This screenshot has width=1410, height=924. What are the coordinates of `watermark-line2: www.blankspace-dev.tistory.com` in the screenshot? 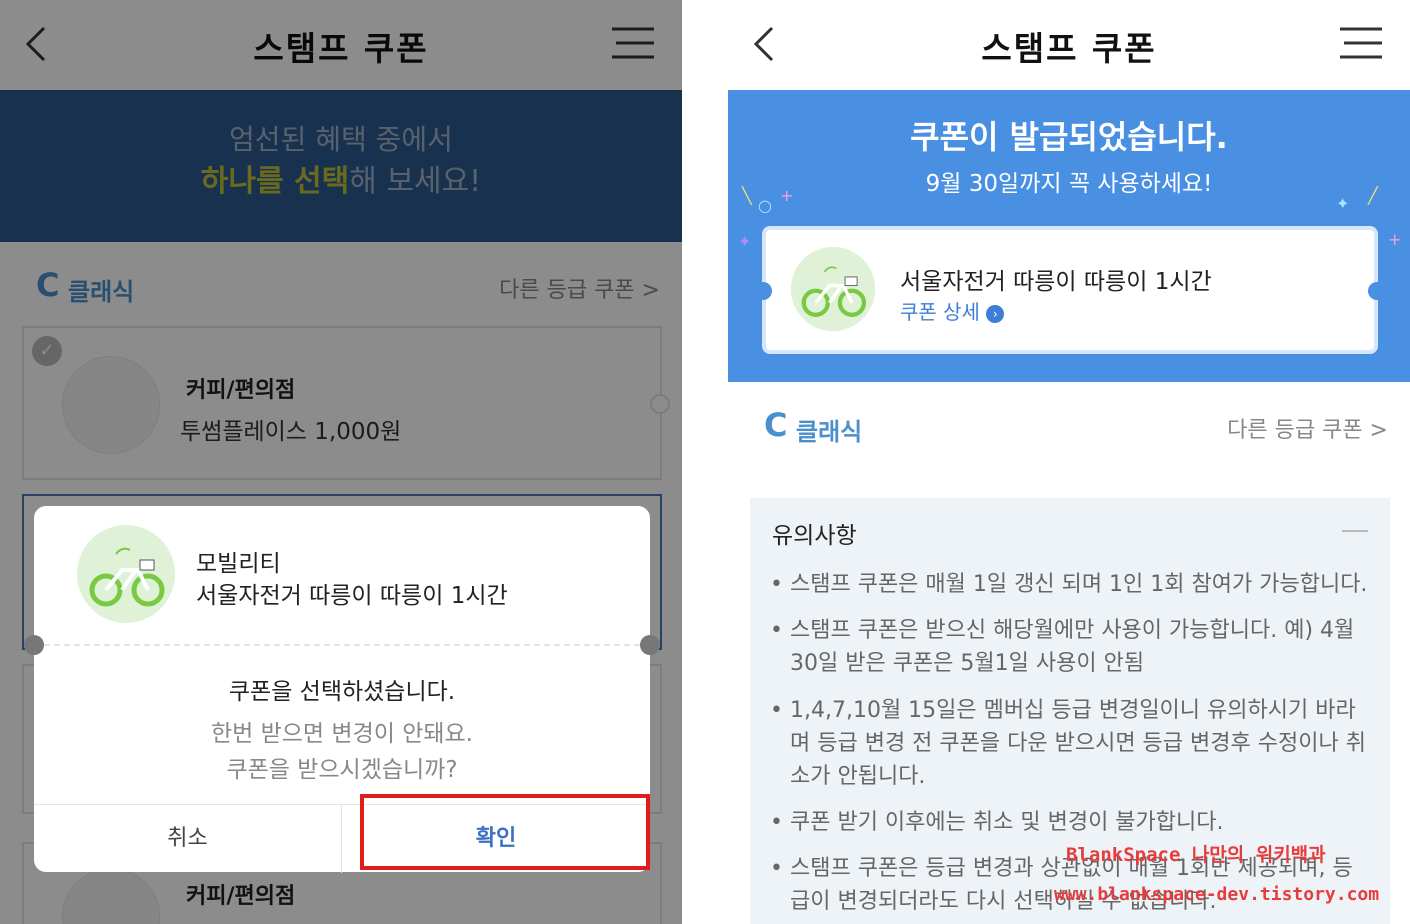 It's located at (1217, 894).